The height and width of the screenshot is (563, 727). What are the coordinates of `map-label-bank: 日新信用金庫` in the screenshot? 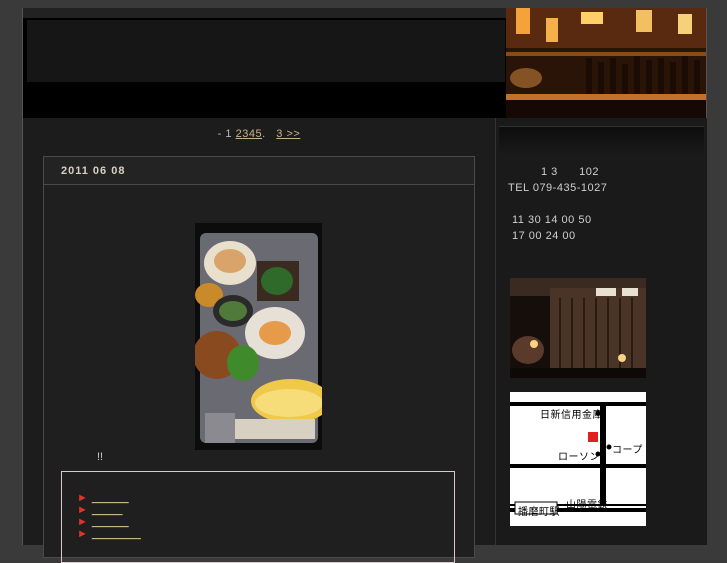 It's located at (571, 415).